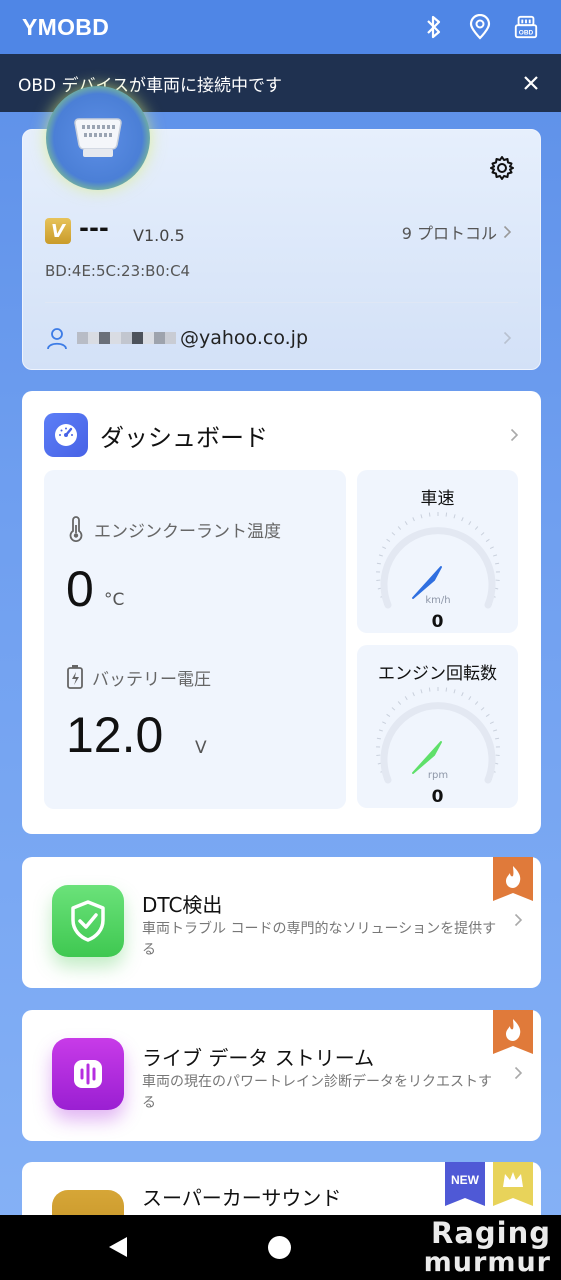 Image resolution: width=561 pixels, height=1280 pixels. I want to click on bluetooth-icon, so click(434, 27).